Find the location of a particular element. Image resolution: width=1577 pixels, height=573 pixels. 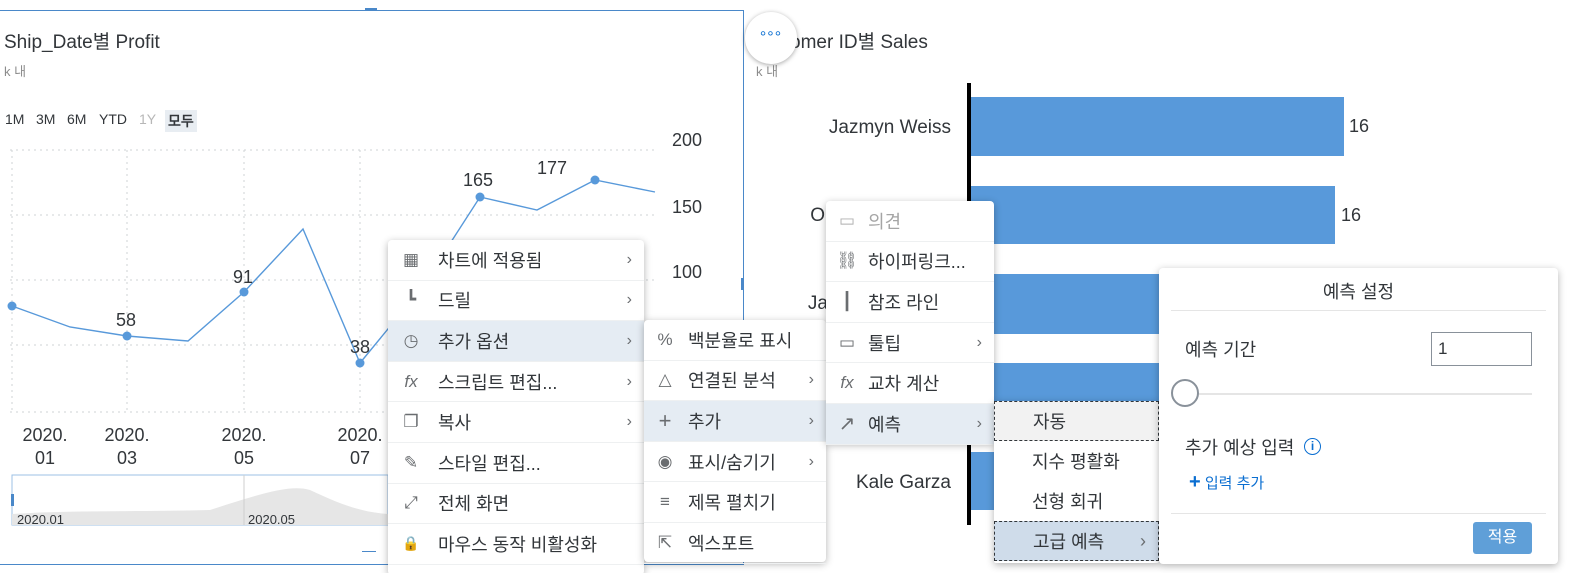

navigator-label: 2020.05 is located at coordinates (271, 519).